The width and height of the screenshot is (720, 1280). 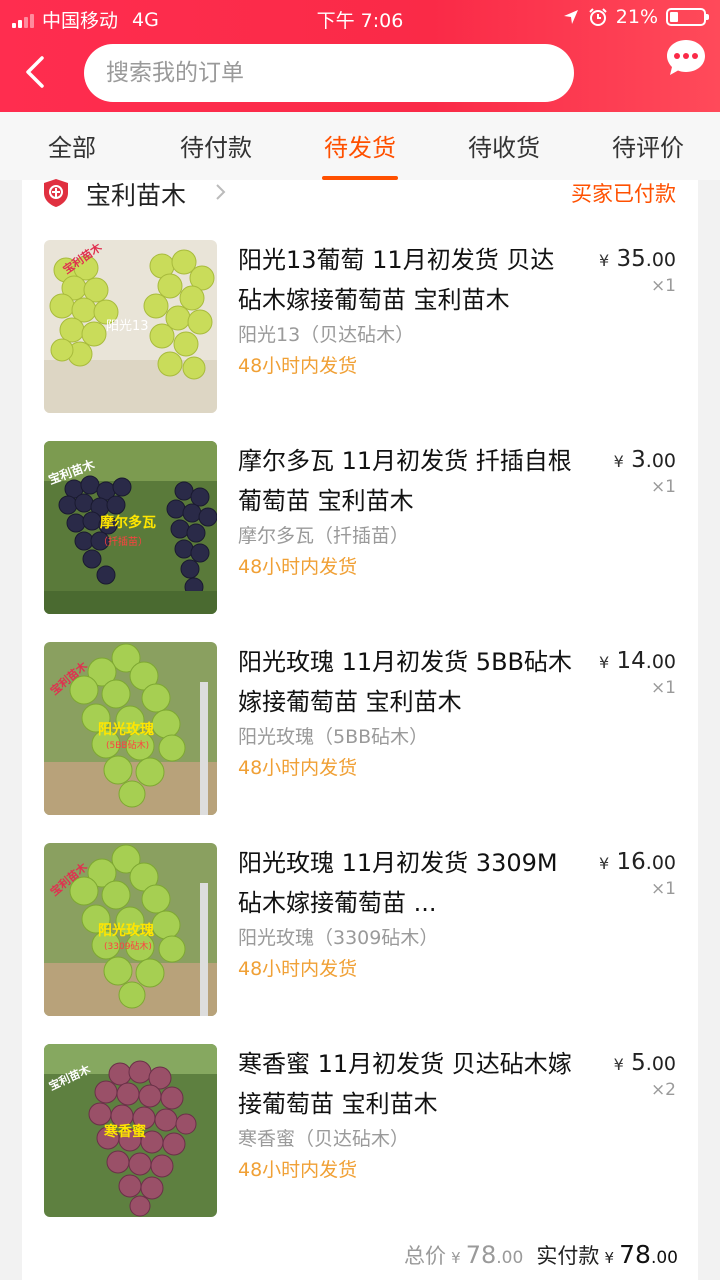 What do you see at coordinates (408, 682) in the screenshot?
I see `product-title: 阳光玫瑰 11月初发货 5BB砧木 嫁接葡萄苗 宝利苗木` at bounding box center [408, 682].